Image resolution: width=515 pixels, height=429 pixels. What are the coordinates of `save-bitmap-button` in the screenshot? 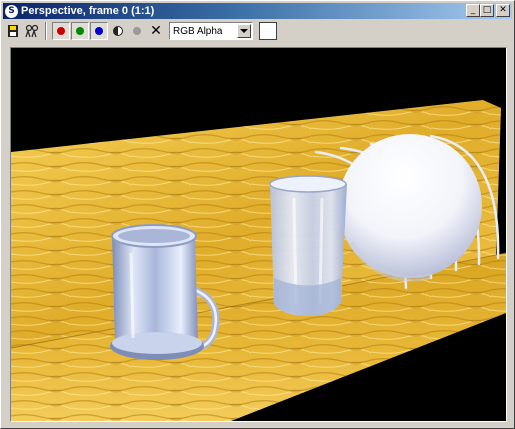 It's located at (13, 31).